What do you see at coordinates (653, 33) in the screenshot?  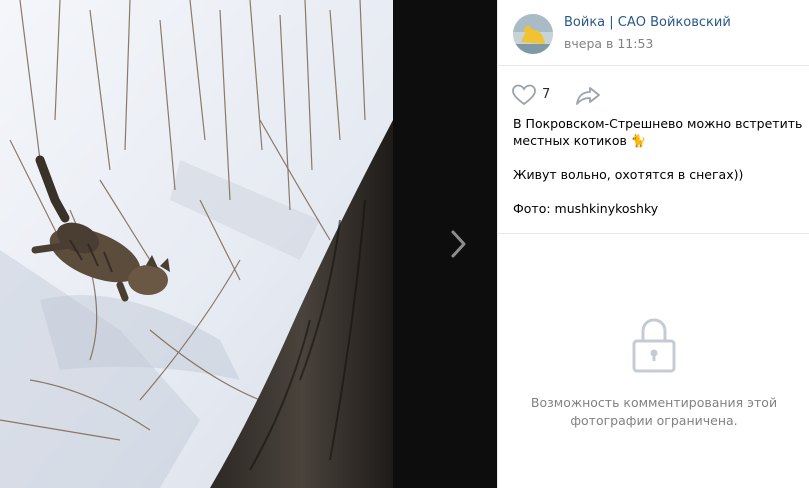 I see `post-header: Войка | САО Войковский вчера в 11:53` at bounding box center [653, 33].